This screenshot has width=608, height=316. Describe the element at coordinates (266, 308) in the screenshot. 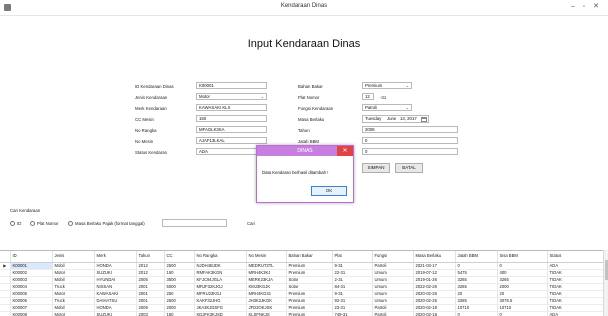

I see `table-cell: JFD3OKJSK` at that location.